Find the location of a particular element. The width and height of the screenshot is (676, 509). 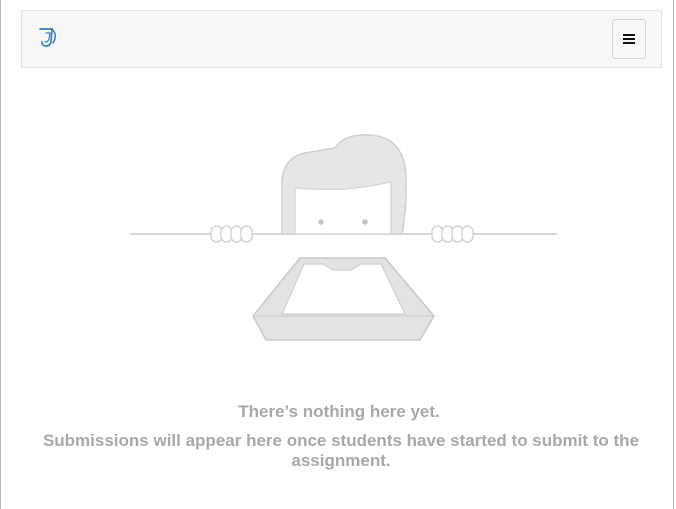

right-hand-fingers is located at coordinates (452, 234).